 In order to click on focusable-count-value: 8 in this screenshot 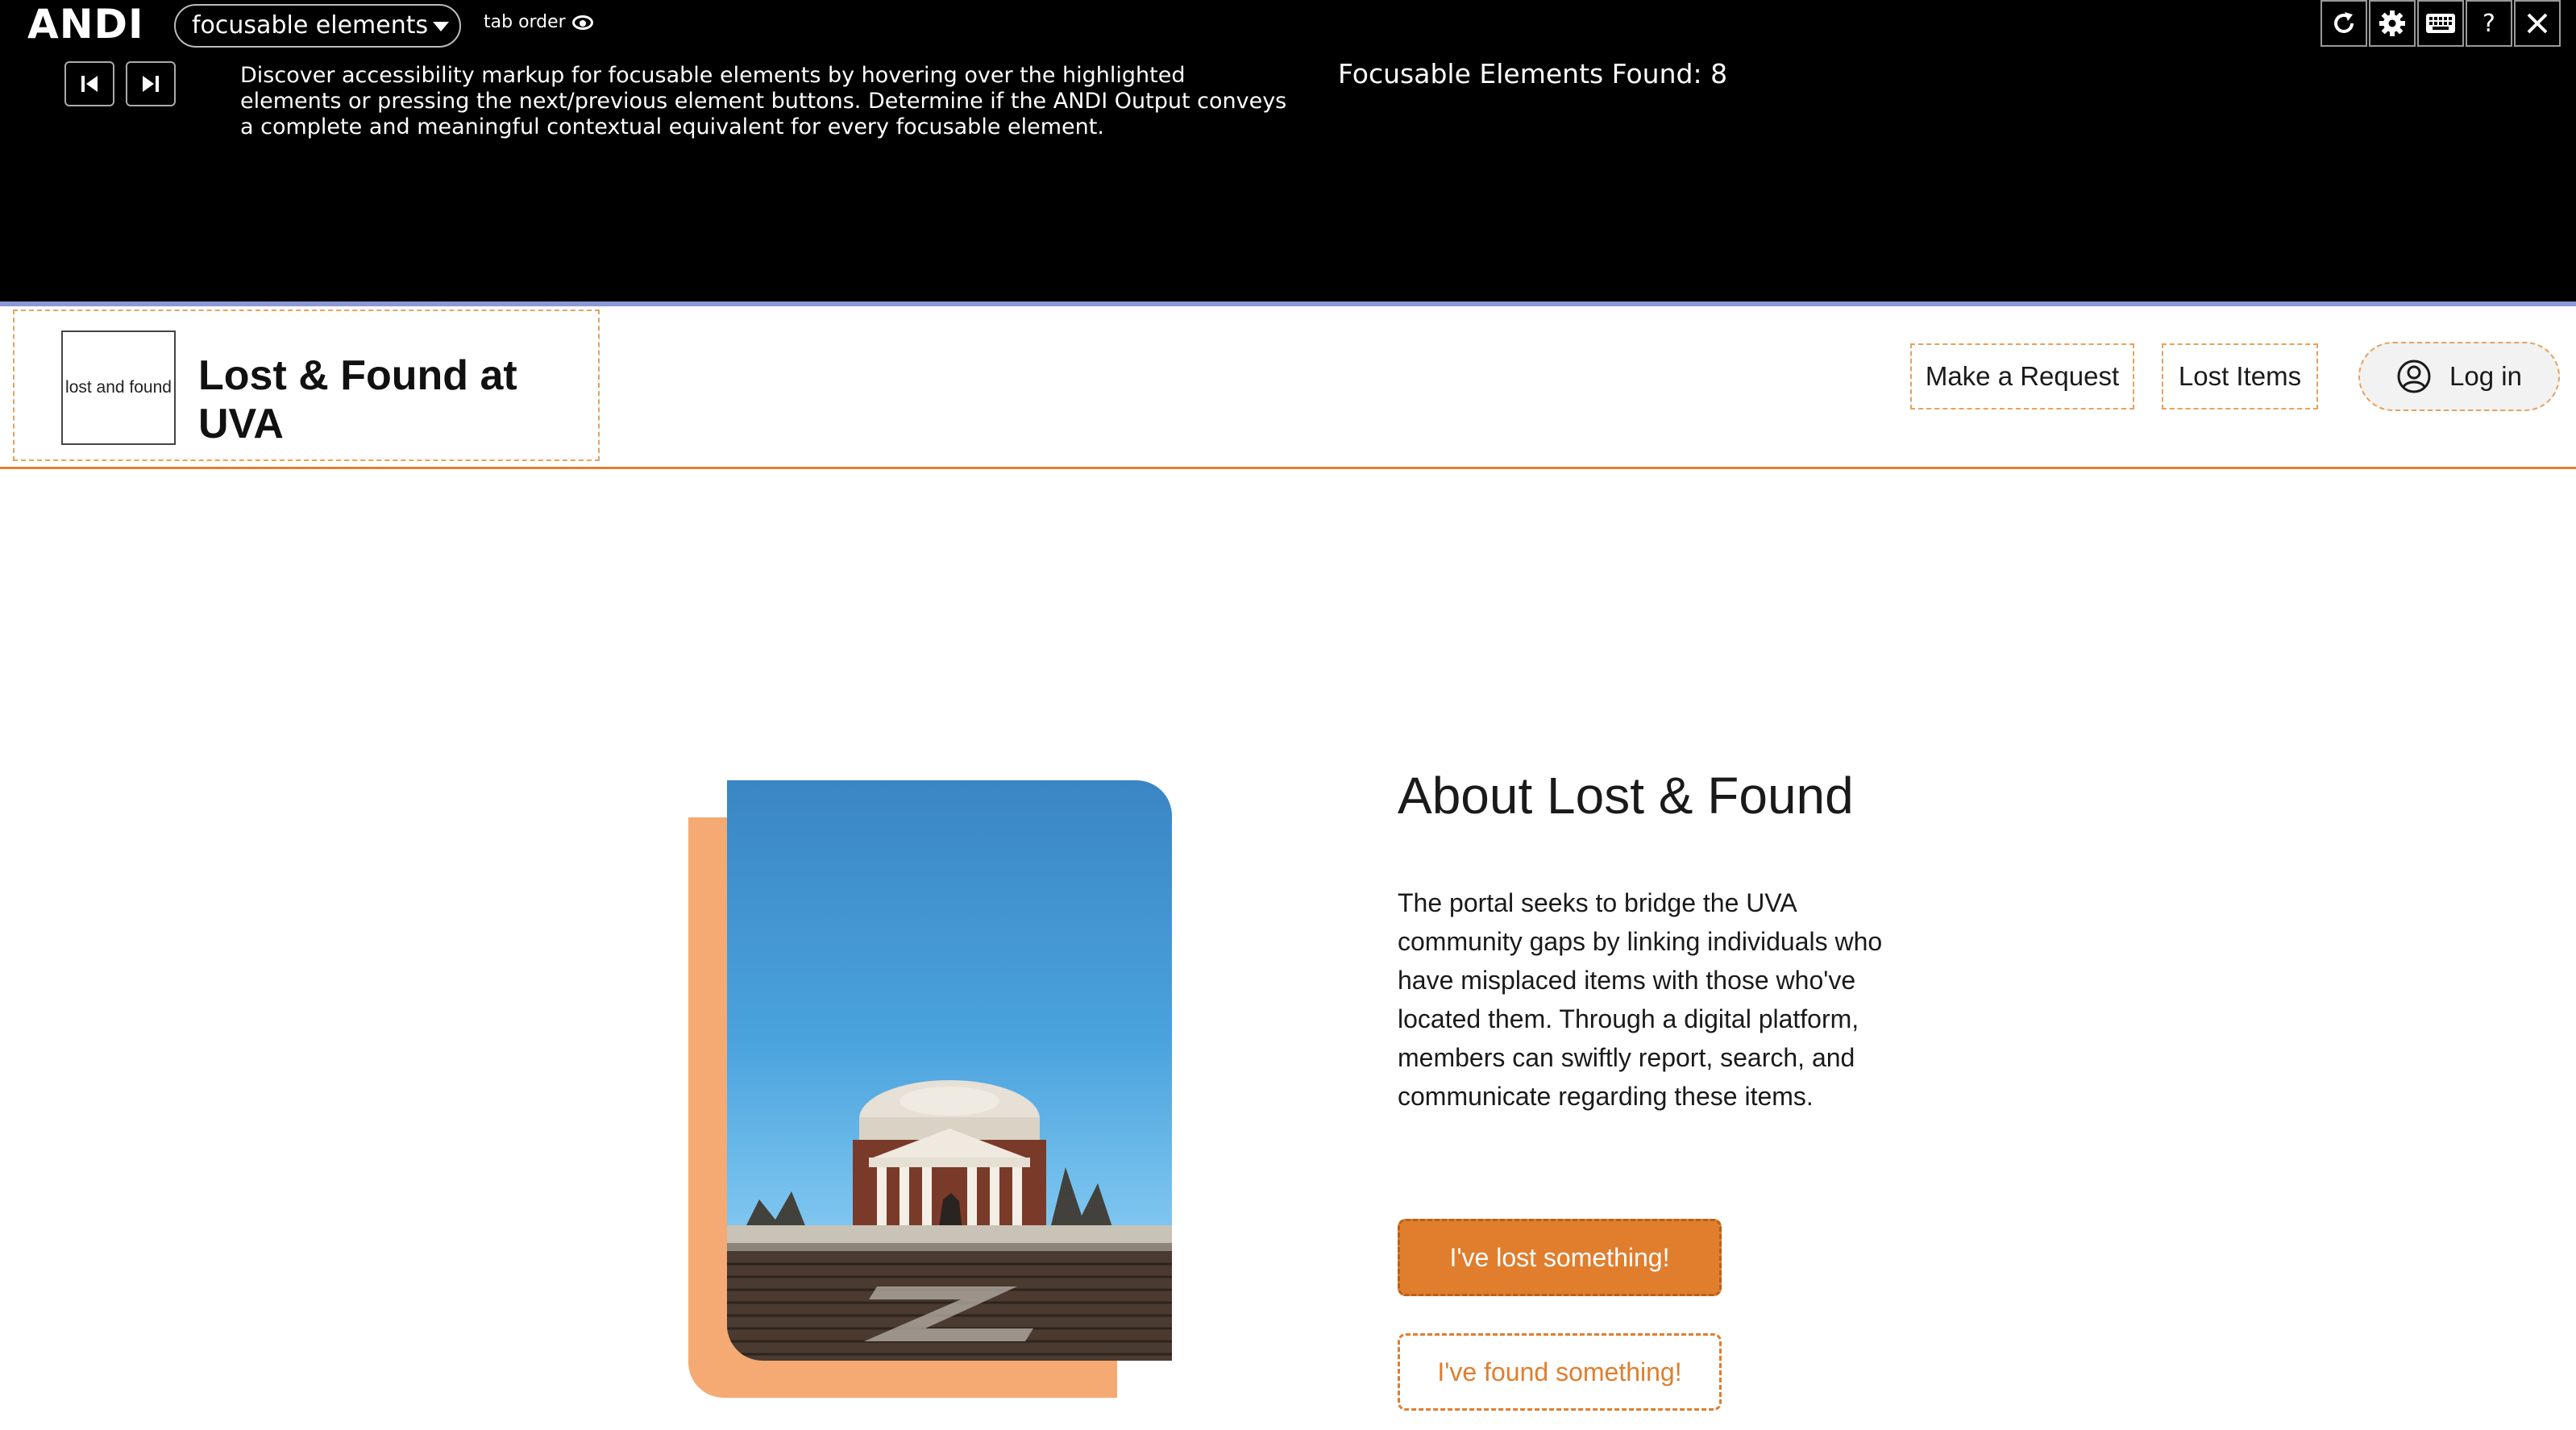, I will do `click(1719, 73)`.